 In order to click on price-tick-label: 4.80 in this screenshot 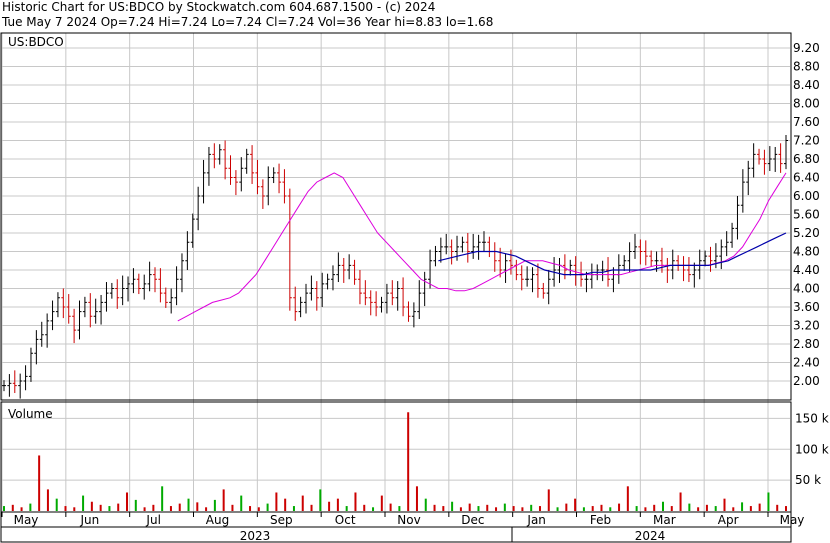, I will do `click(806, 252)`.